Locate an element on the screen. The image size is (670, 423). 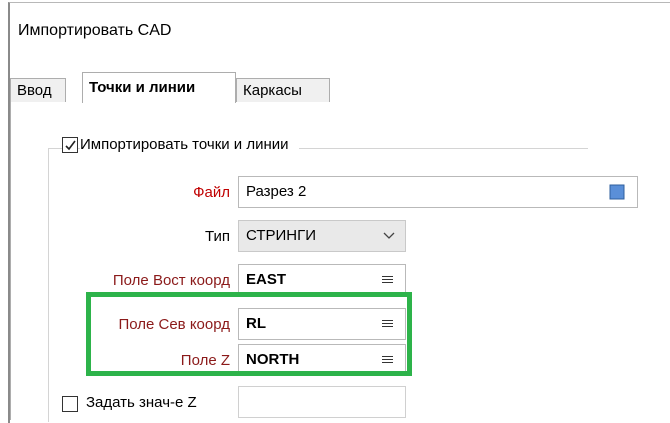
east-coord-field: EAST is located at coordinates (322, 280).